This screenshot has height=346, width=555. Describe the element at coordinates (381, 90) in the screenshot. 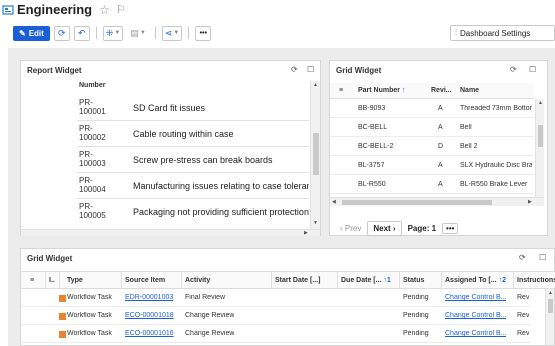

I see `column-header-part-number: Part Number ↑` at that location.